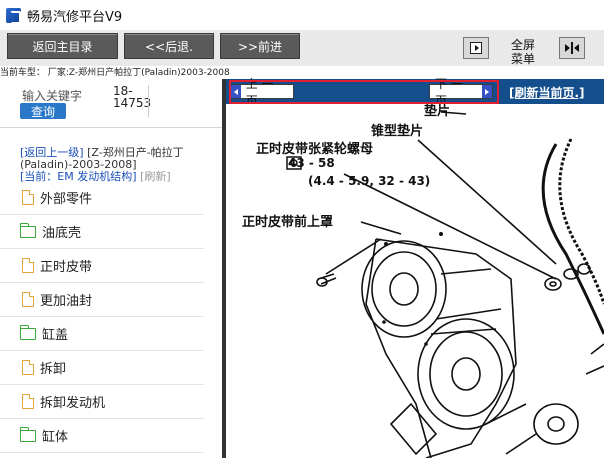  What do you see at coordinates (302, 48) in the screenshot?
I see `toolbar: 返回主目录 <<后退. >>前进 全屏 菜单` at bounding box center [302, 48].